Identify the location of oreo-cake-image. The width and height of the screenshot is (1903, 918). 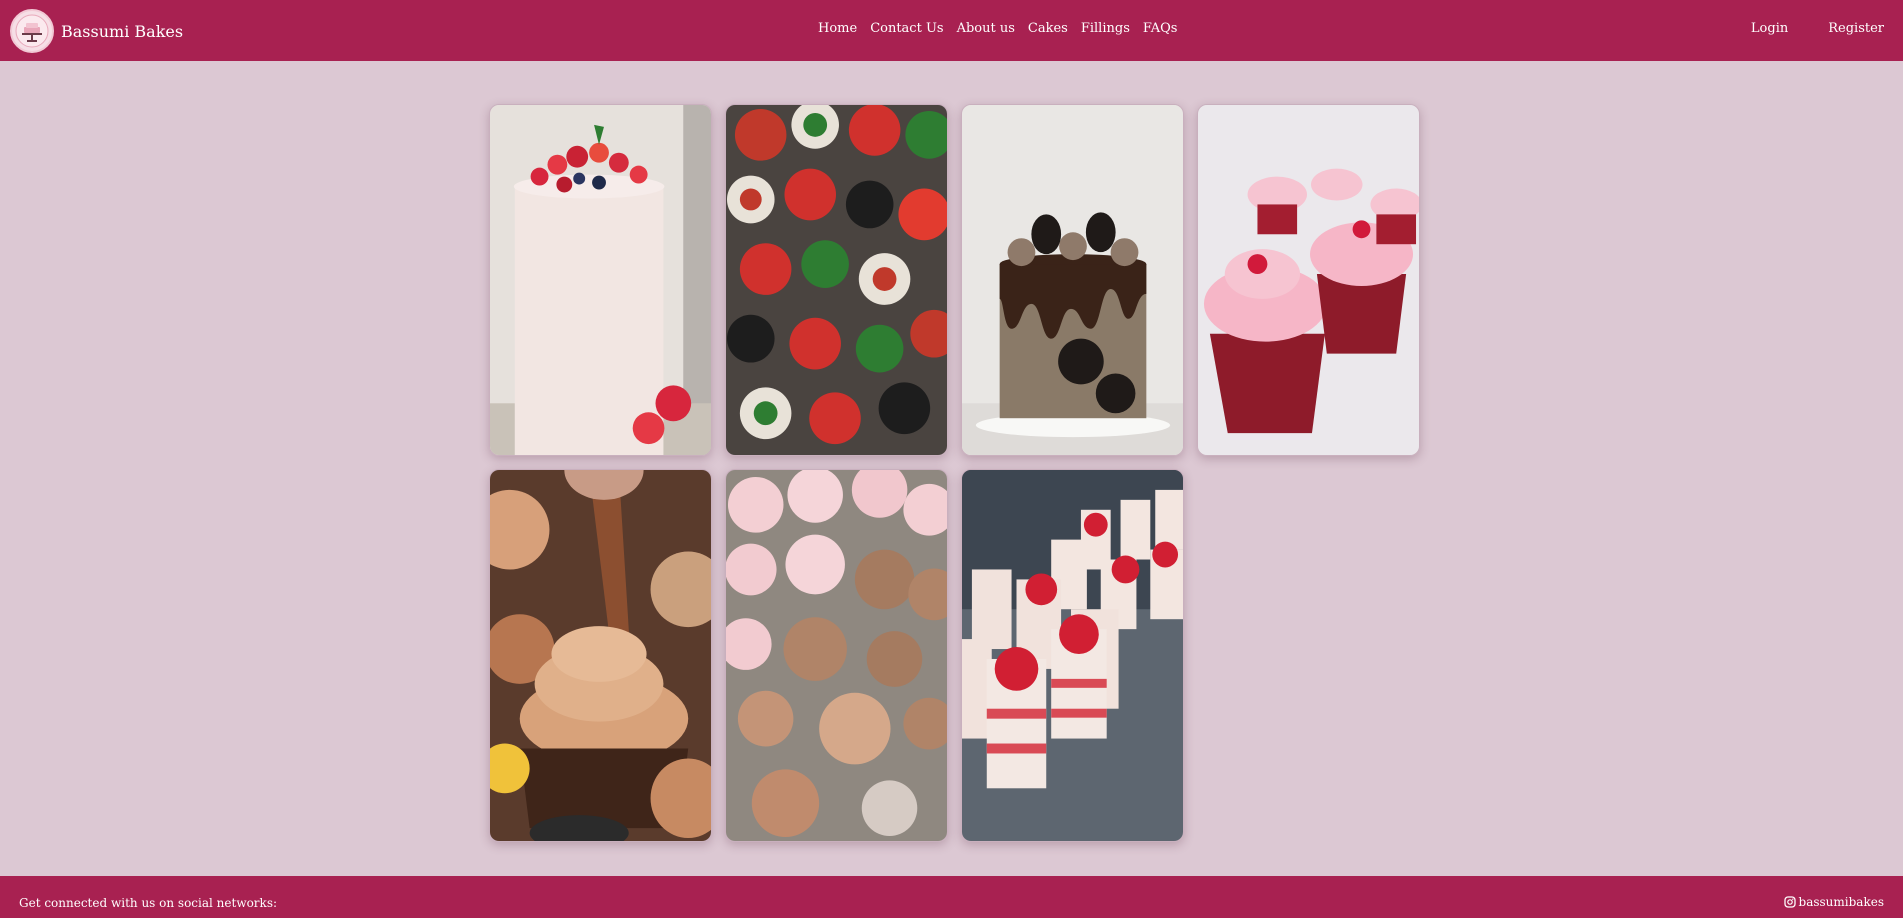
(1072, 280).